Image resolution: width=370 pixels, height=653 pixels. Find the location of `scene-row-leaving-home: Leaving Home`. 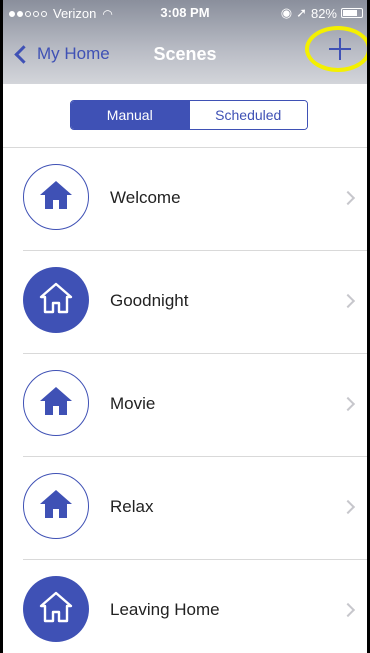

scene-row-leaving-home: Leaving Home is located at coordinates (185, 606).